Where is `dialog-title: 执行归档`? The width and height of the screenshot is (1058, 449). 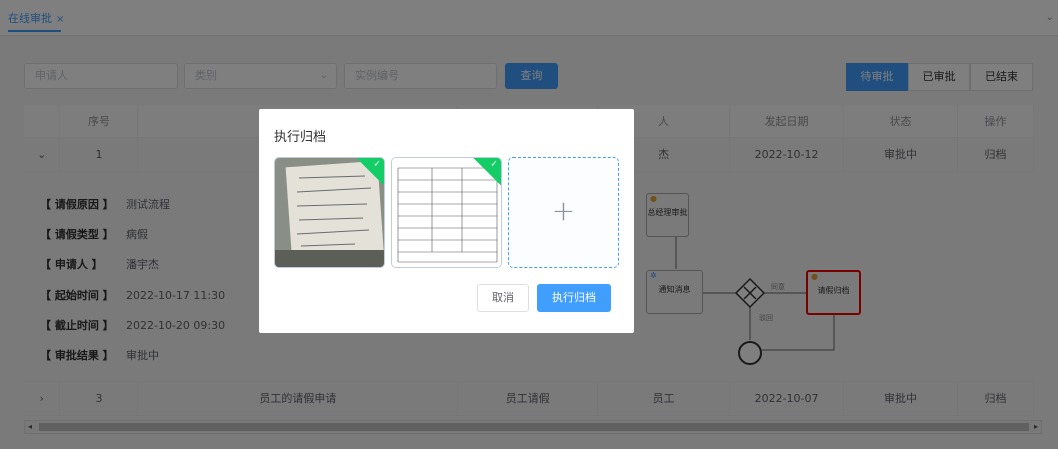
dialog-title: 执行归档 is located at coordinates (300, 137).